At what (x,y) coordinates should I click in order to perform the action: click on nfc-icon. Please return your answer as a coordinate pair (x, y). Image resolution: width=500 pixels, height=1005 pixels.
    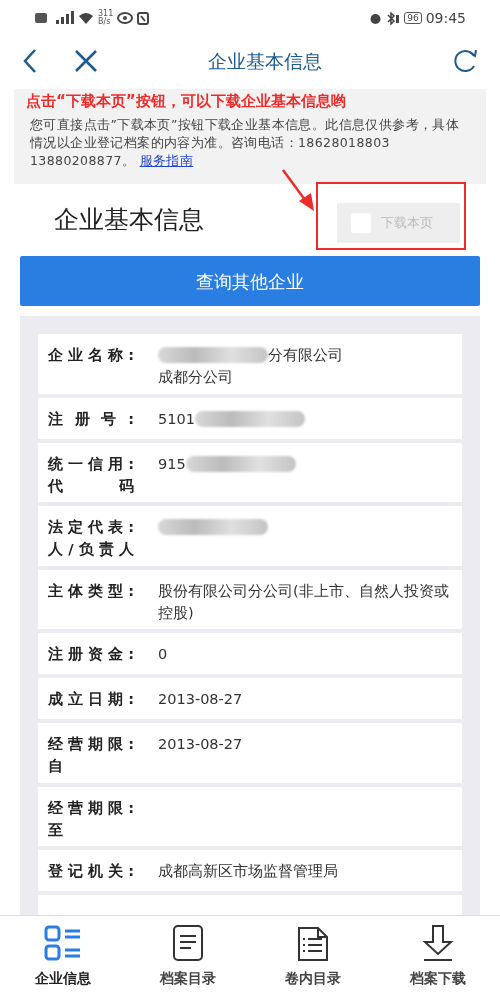
    Looking at the image, I should click on (143, 18).